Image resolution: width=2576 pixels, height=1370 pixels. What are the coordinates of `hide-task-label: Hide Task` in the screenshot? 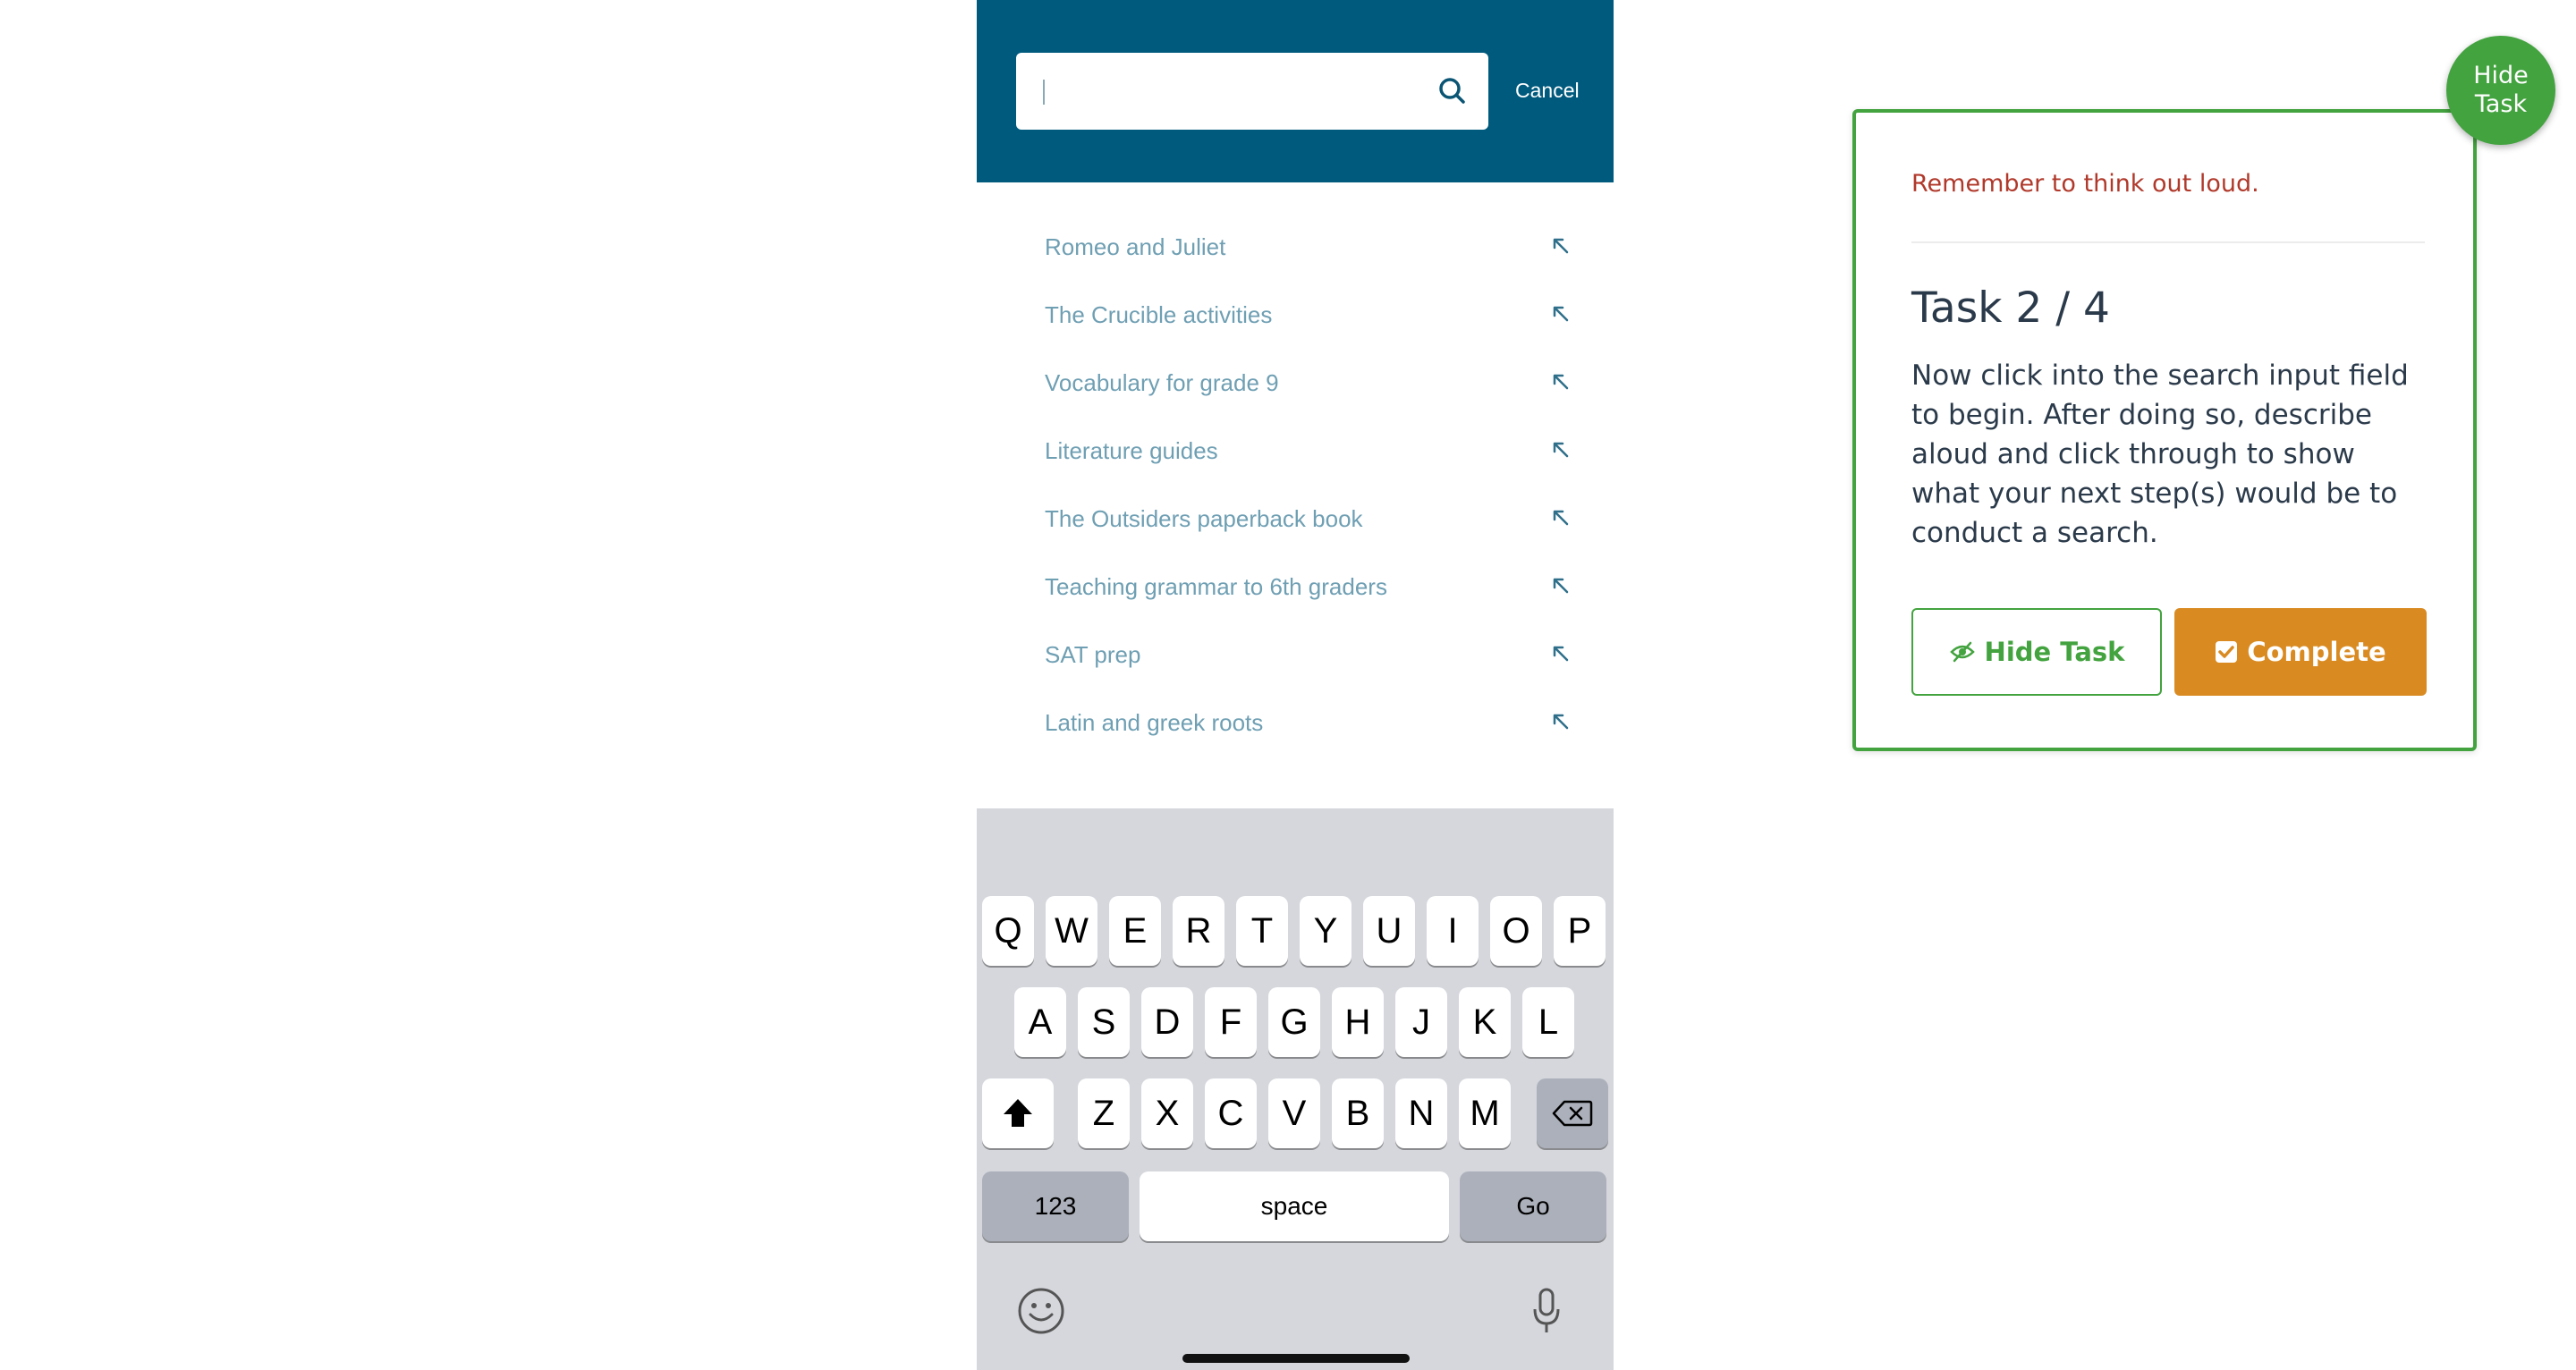 It's located at (2054, 652).